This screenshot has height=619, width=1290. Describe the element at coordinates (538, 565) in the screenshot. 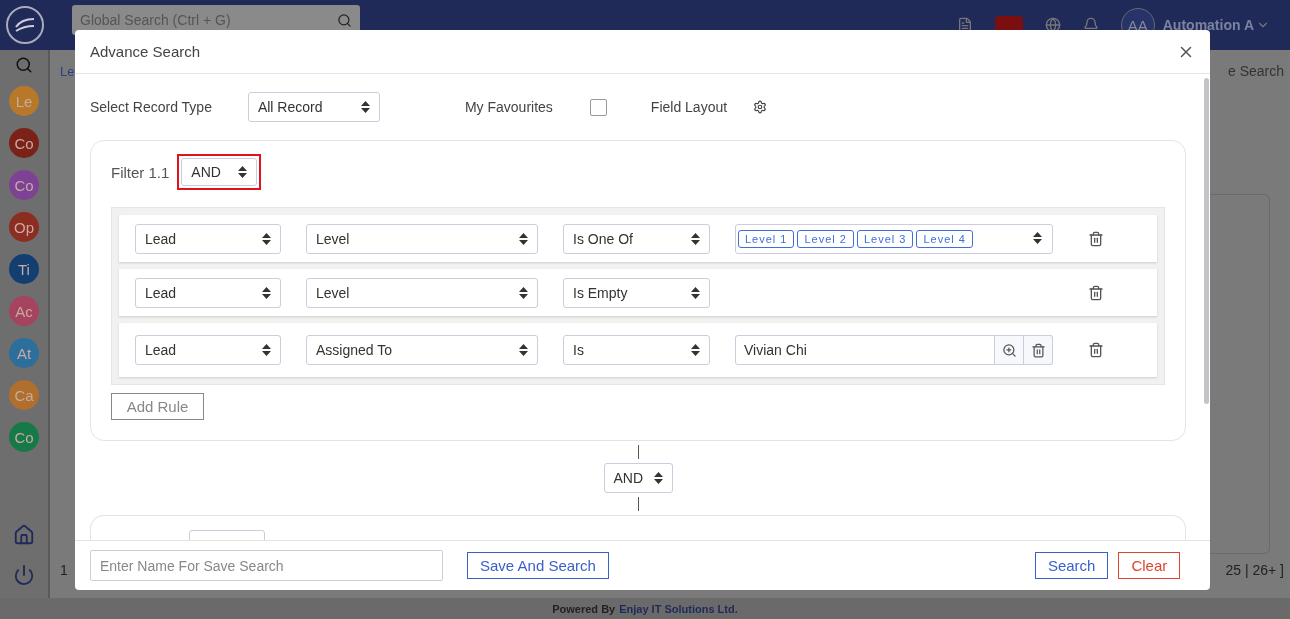

I see `save-and-search-button: Save And Search` at that location.